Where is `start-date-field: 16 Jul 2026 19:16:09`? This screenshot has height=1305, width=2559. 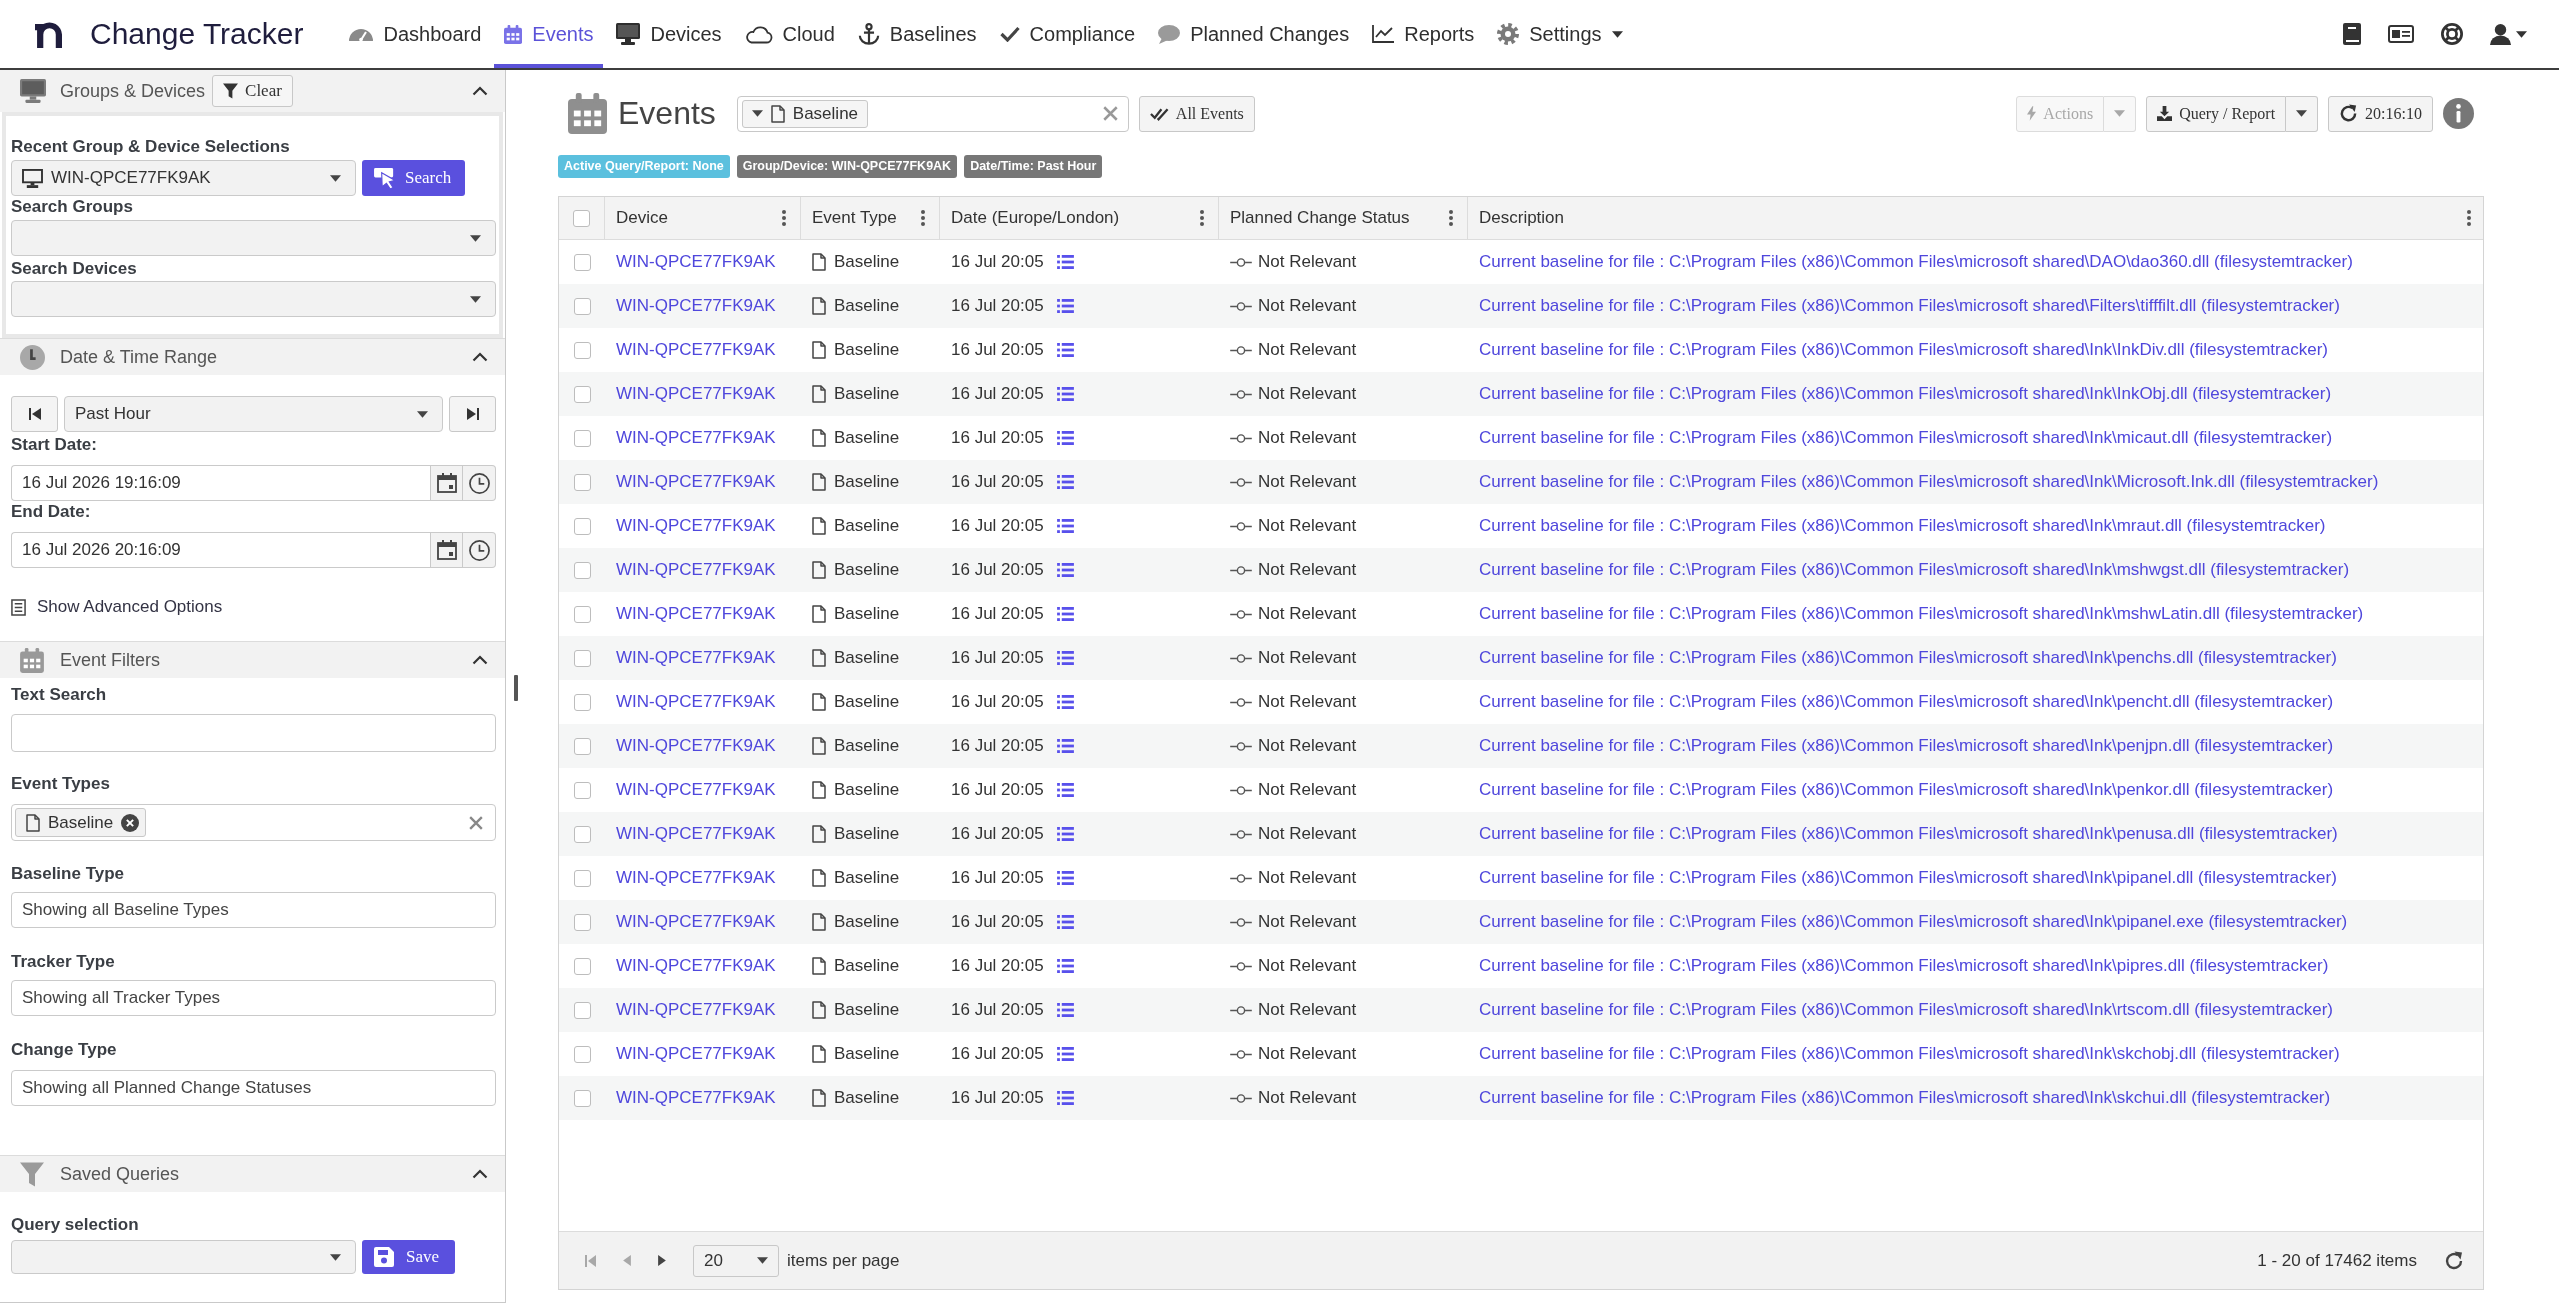 start-date-field: 16 Jul 2026 19:16:09 is located at coordinates (220, 483).